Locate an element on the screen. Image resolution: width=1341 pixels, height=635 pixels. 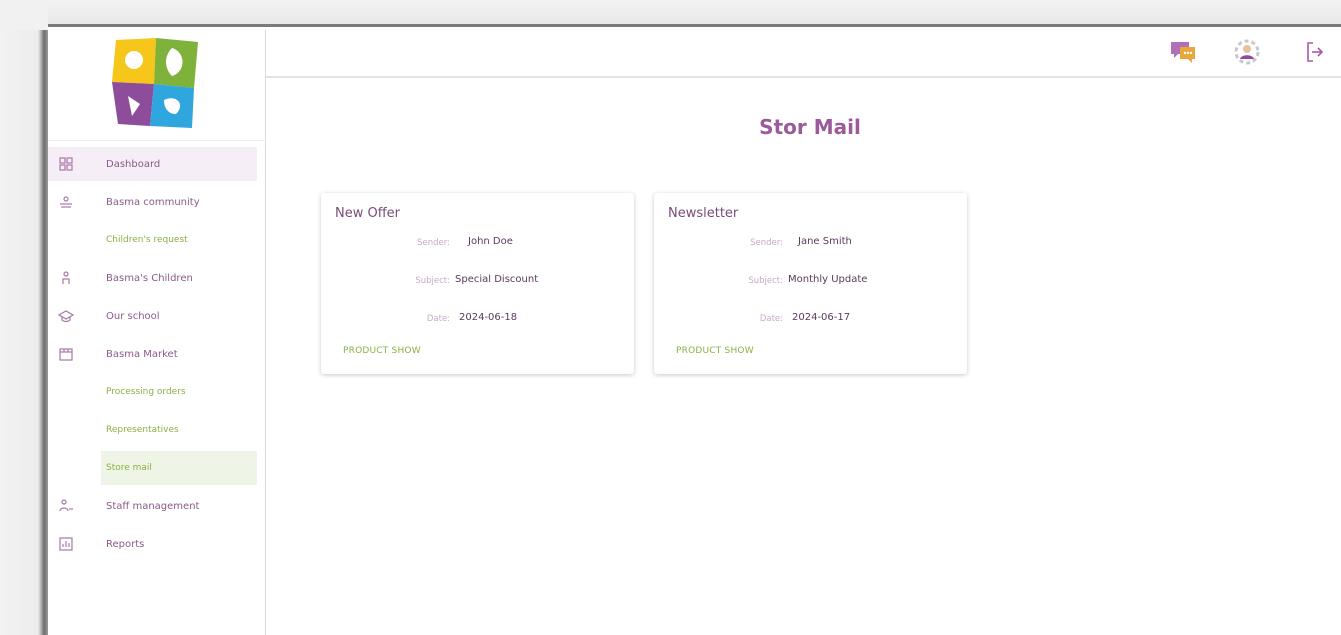
sidebar-item-staff-management: Staff management is located at coordinates (157, 506).